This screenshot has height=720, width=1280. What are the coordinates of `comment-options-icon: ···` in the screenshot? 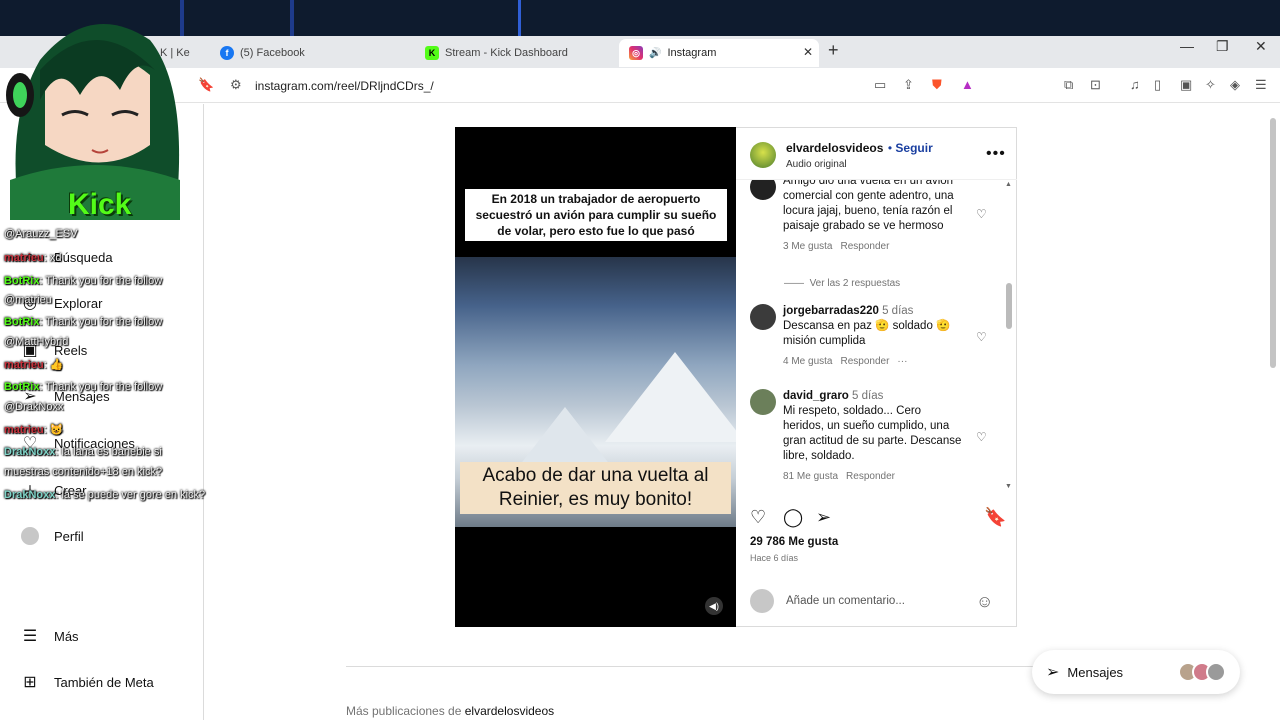 It's located at (902, 361).